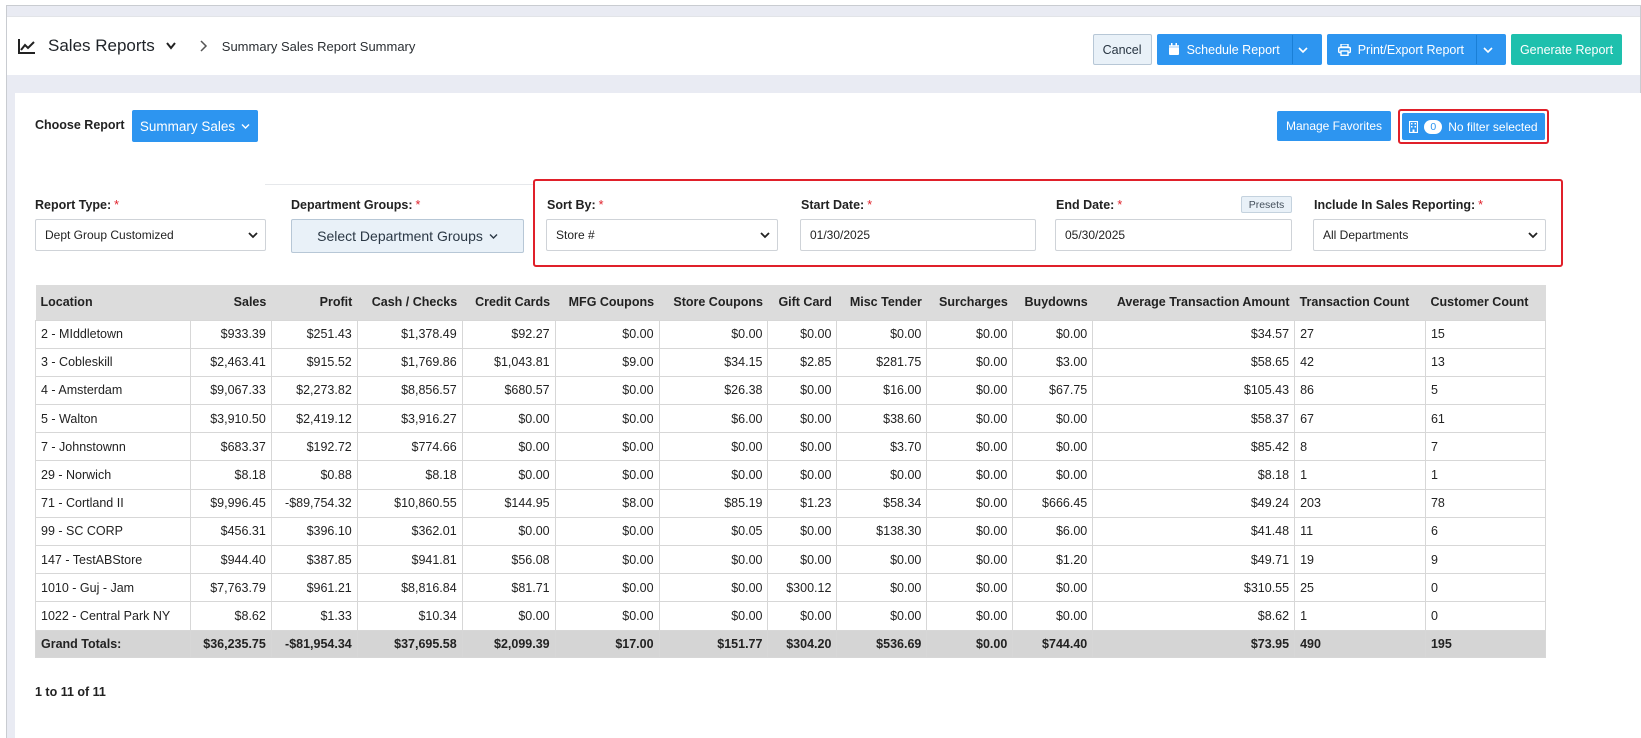 This screenshot has width=1641, height=738. What do you see at coordinates (1122, 49) in the screenshot?
I see `cancel-button: Cancel` at bounding box center [1122, 49].